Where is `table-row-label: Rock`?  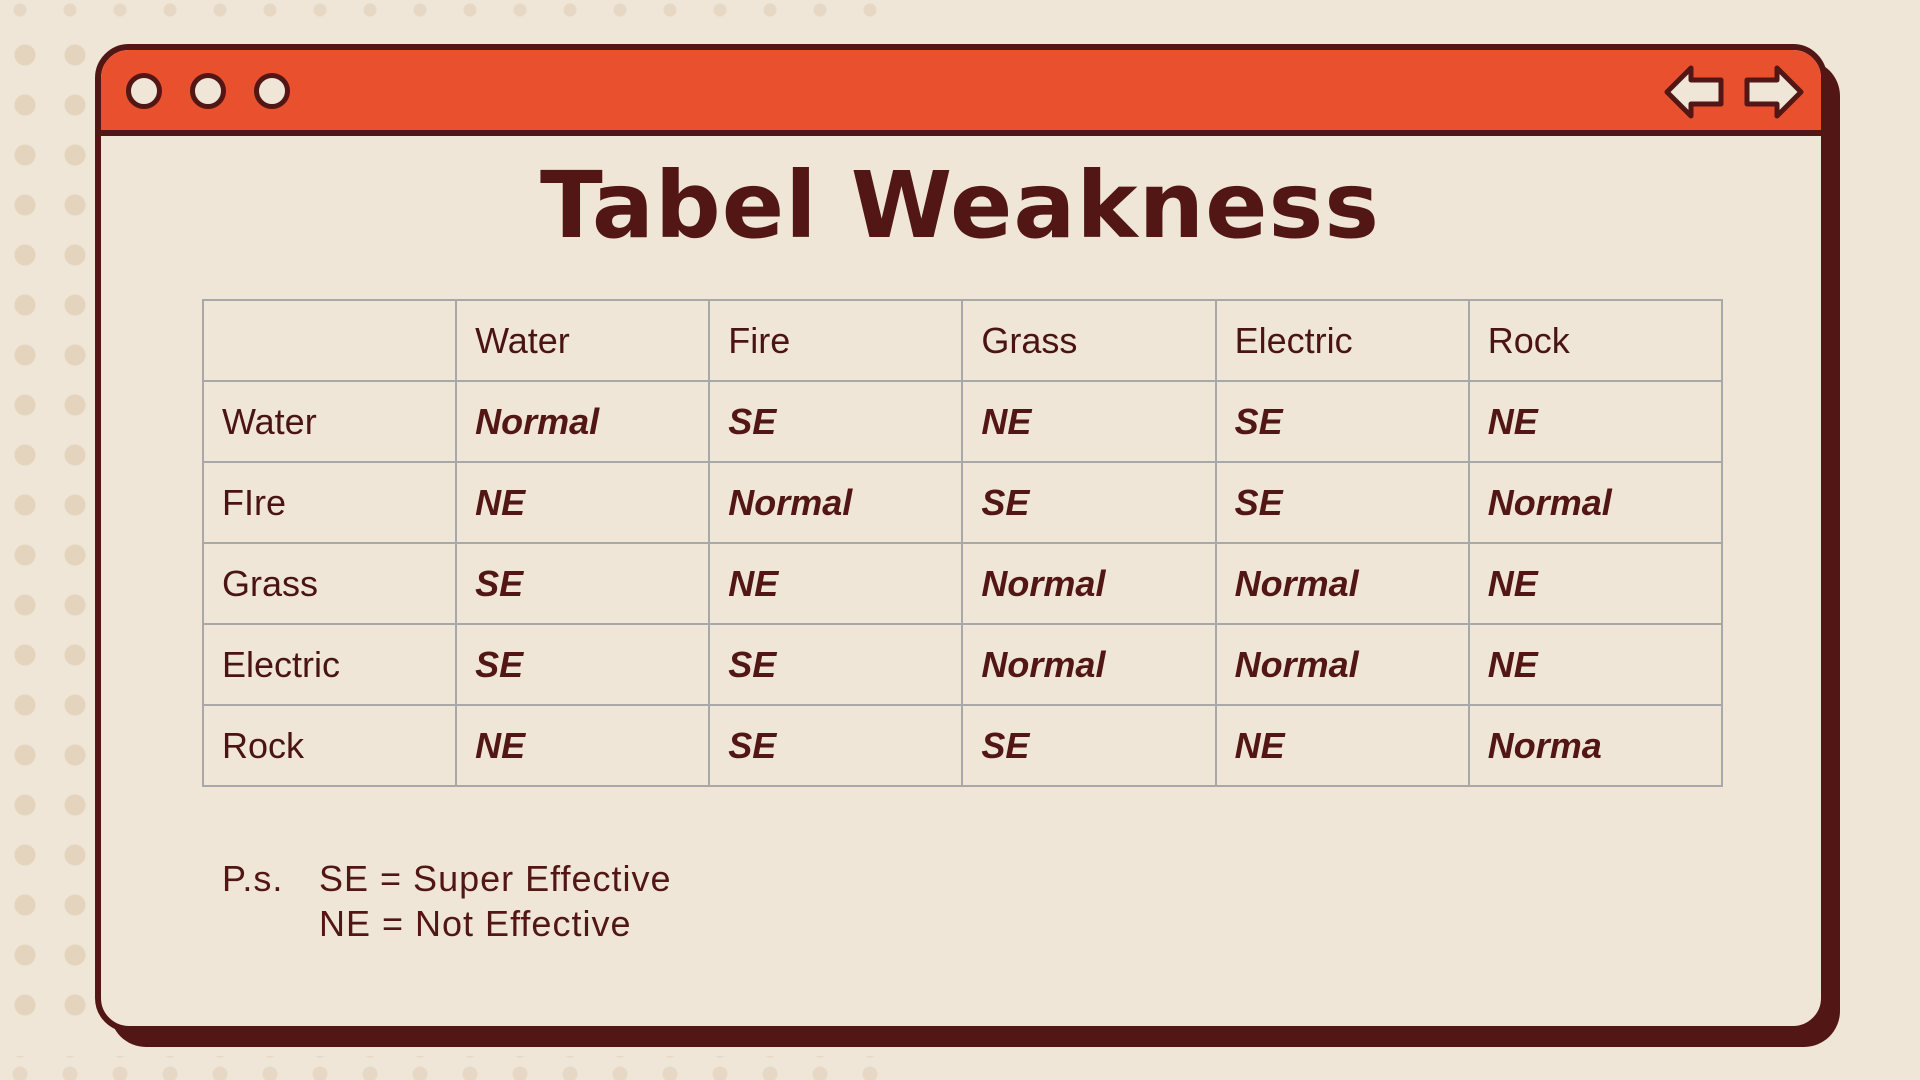
table-row-label: Rock is located at coordinates (329, 745).